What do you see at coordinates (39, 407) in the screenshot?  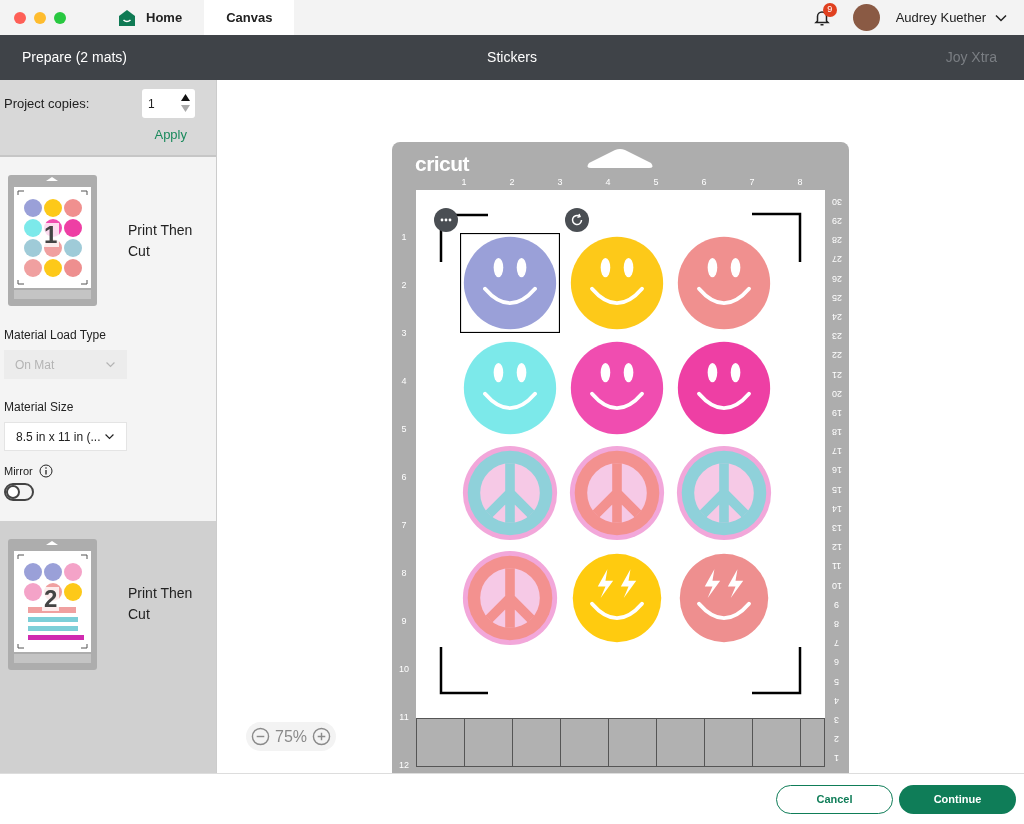 I see `field-label: Material Size` at bounding box center [39, 407].